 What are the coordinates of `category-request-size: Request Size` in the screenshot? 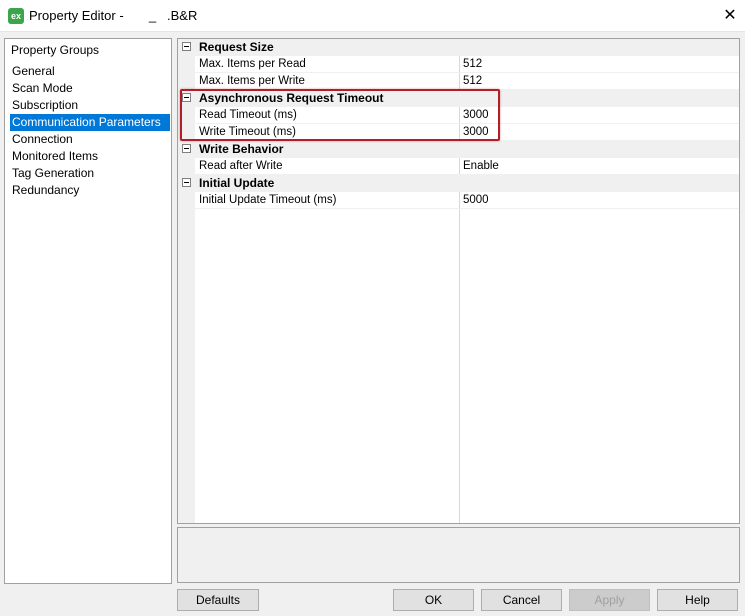 It's located at (458, 47).